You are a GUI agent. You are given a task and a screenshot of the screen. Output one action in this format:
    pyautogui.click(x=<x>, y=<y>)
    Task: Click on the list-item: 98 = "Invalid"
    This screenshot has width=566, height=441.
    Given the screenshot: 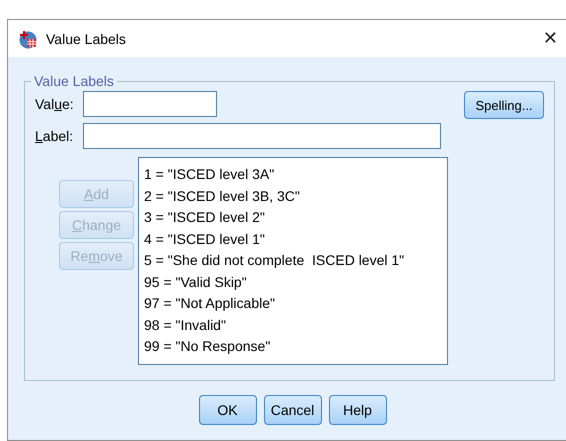 What is the action you would take?
    pyautogui.click(x=293, y=325)
    